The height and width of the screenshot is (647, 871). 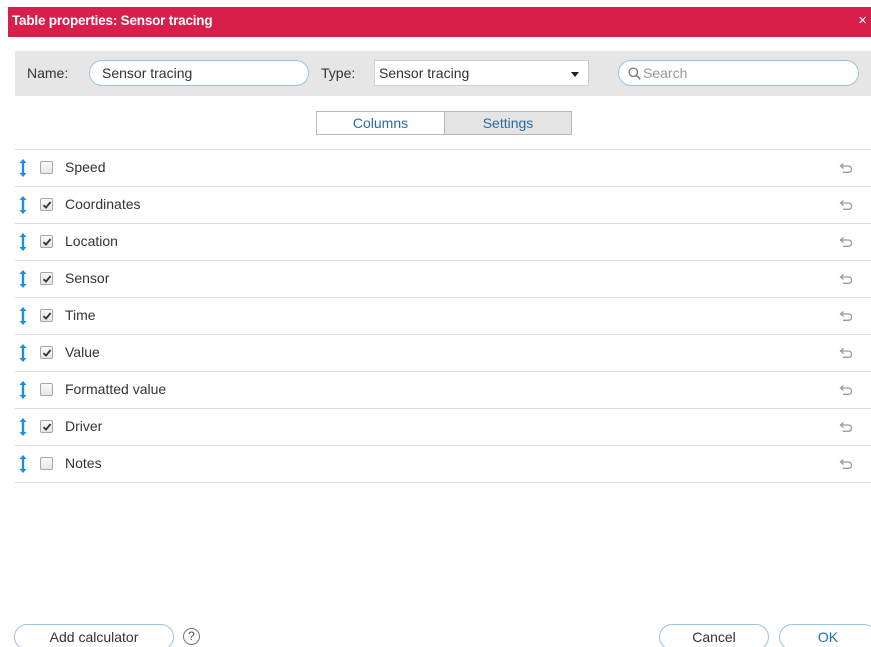 What do you see at coordinates (112, 20) in the screenshot?
I see `dialog-title: Table properties: Sensor tracing` at bounding box center [112, 20].